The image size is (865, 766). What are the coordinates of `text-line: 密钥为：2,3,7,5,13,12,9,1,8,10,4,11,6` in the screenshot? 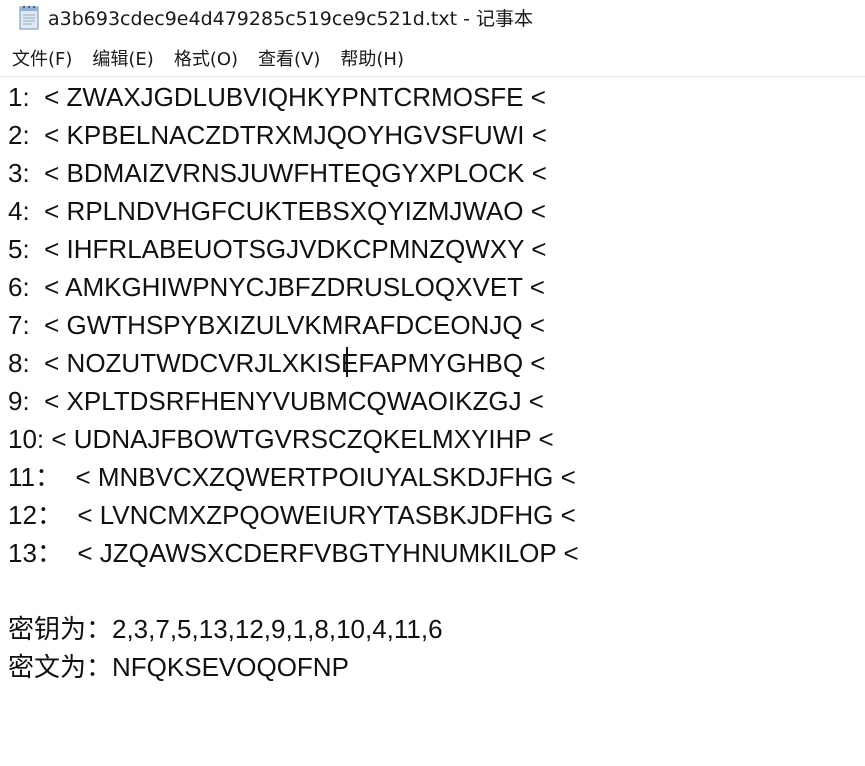 It's located at (225, 629).